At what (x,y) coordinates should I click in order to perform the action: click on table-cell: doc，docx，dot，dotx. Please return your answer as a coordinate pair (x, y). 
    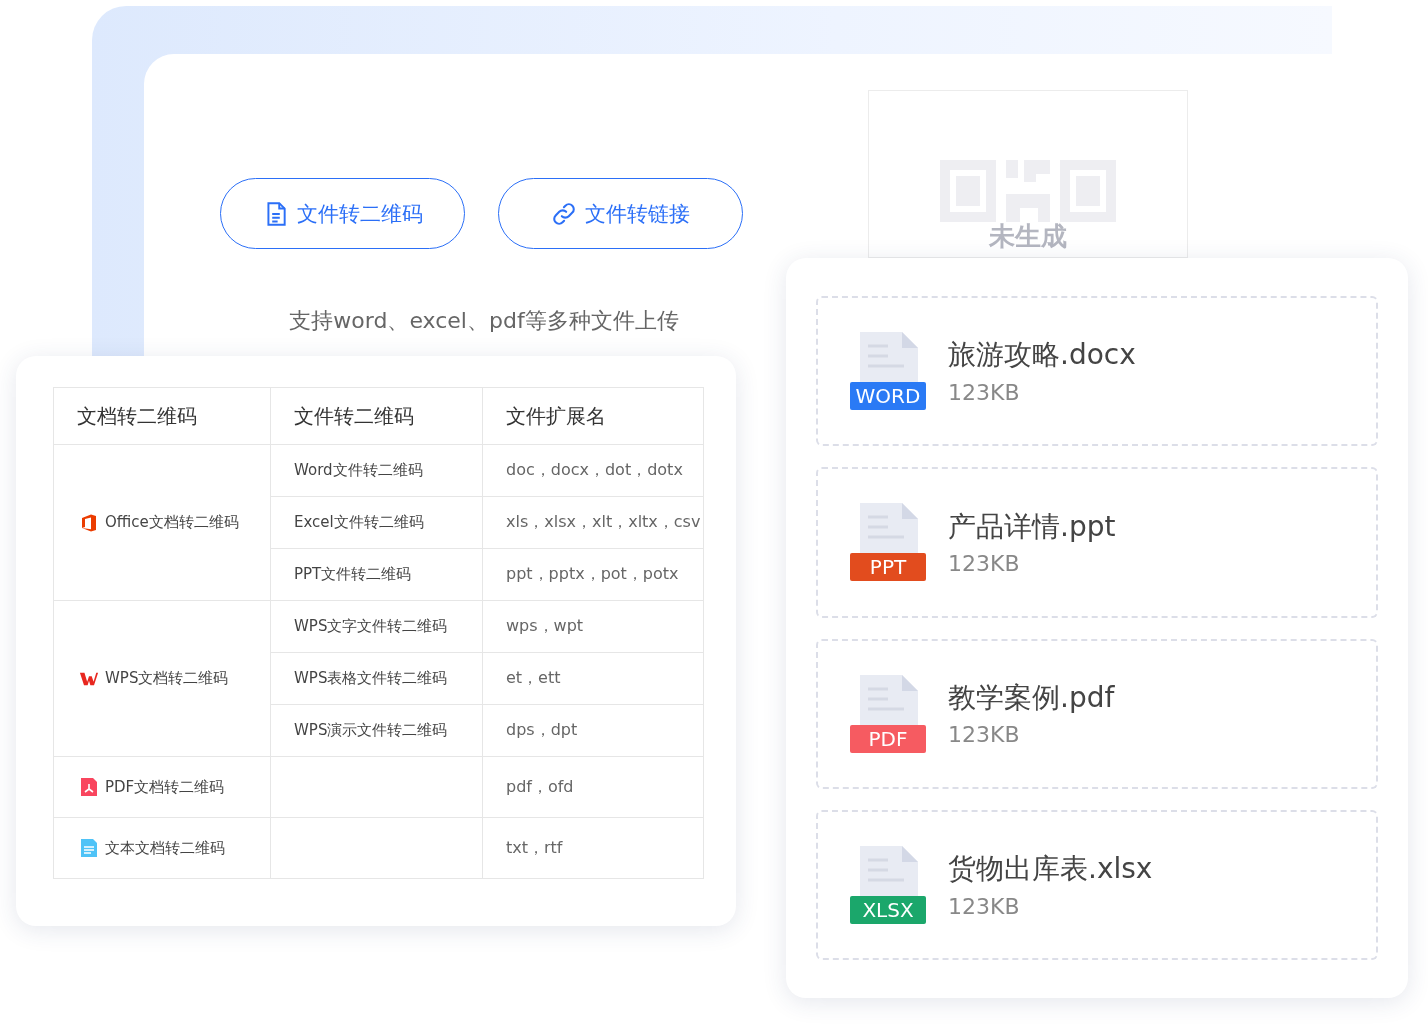
    Looking at the image, I should click on (593, 470).